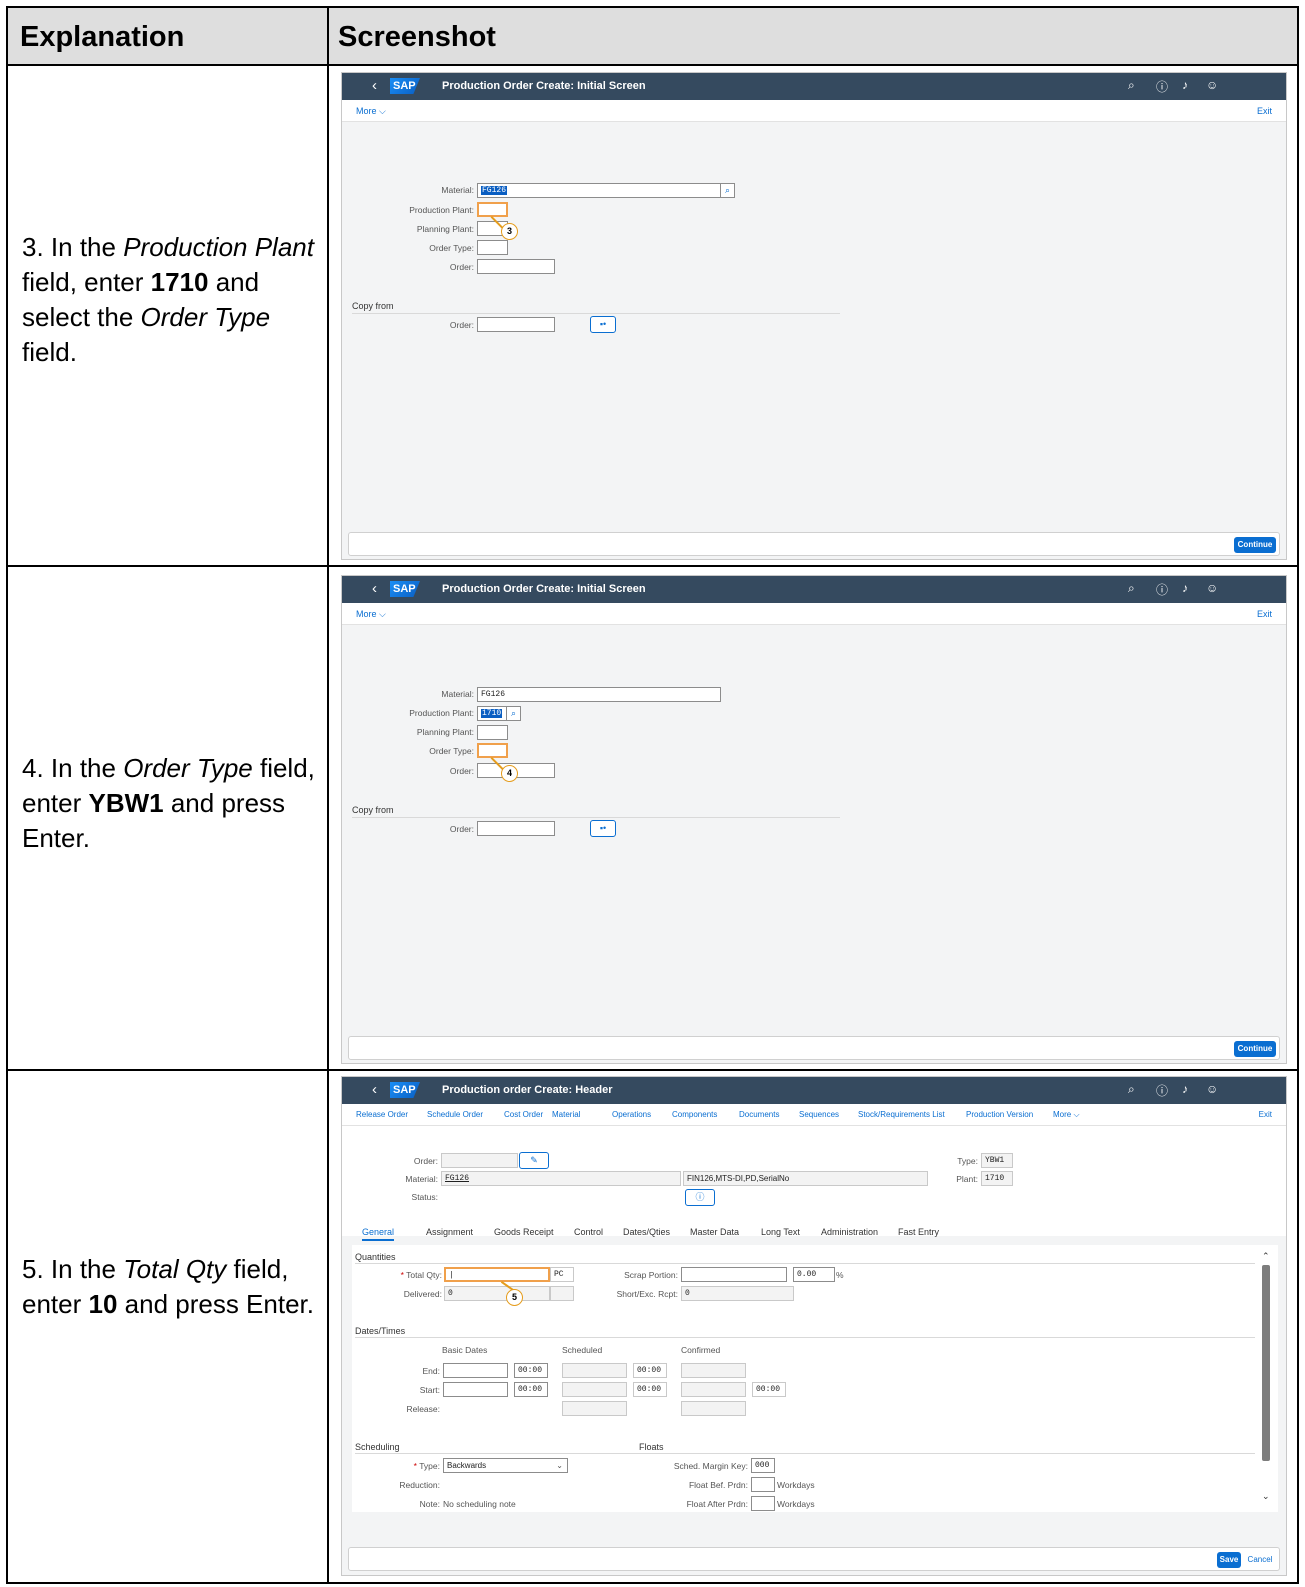 This screenshot has height=1587, width=1305. What do you see at coordinates (492, 713) in the screenshot?
I see `production-plant-input: 1710` at bounding box center [492, 713].